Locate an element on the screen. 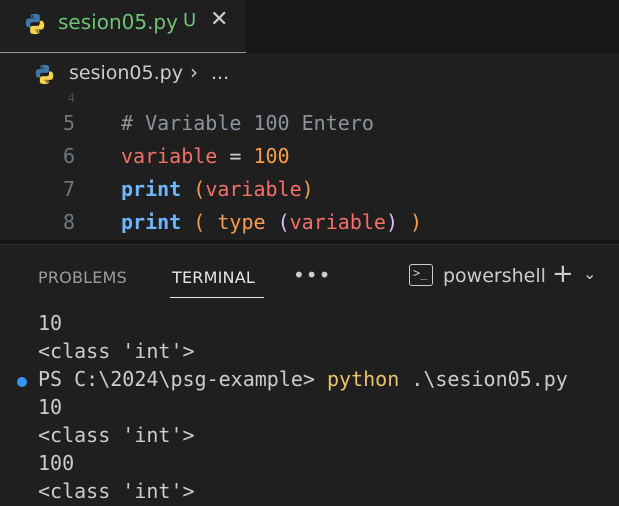  close-icon: ✕ is located at coordinates (219, 19).